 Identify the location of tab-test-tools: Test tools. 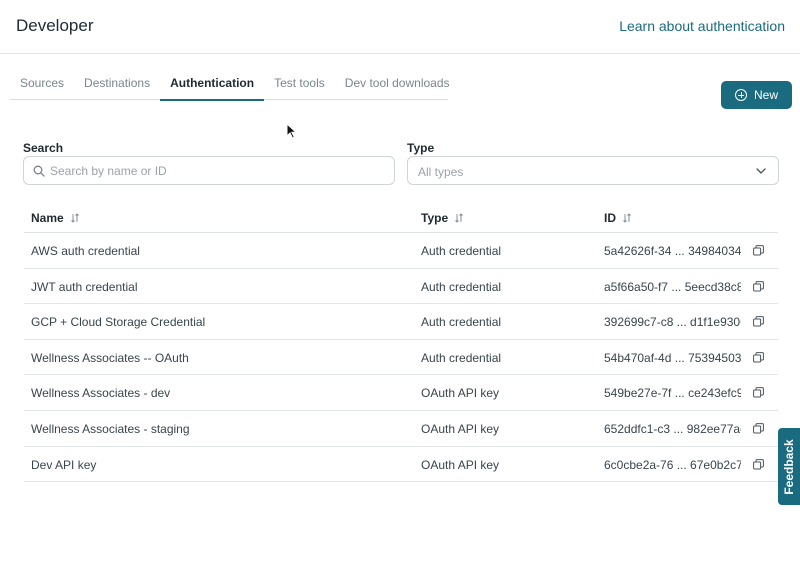
(299, 84).